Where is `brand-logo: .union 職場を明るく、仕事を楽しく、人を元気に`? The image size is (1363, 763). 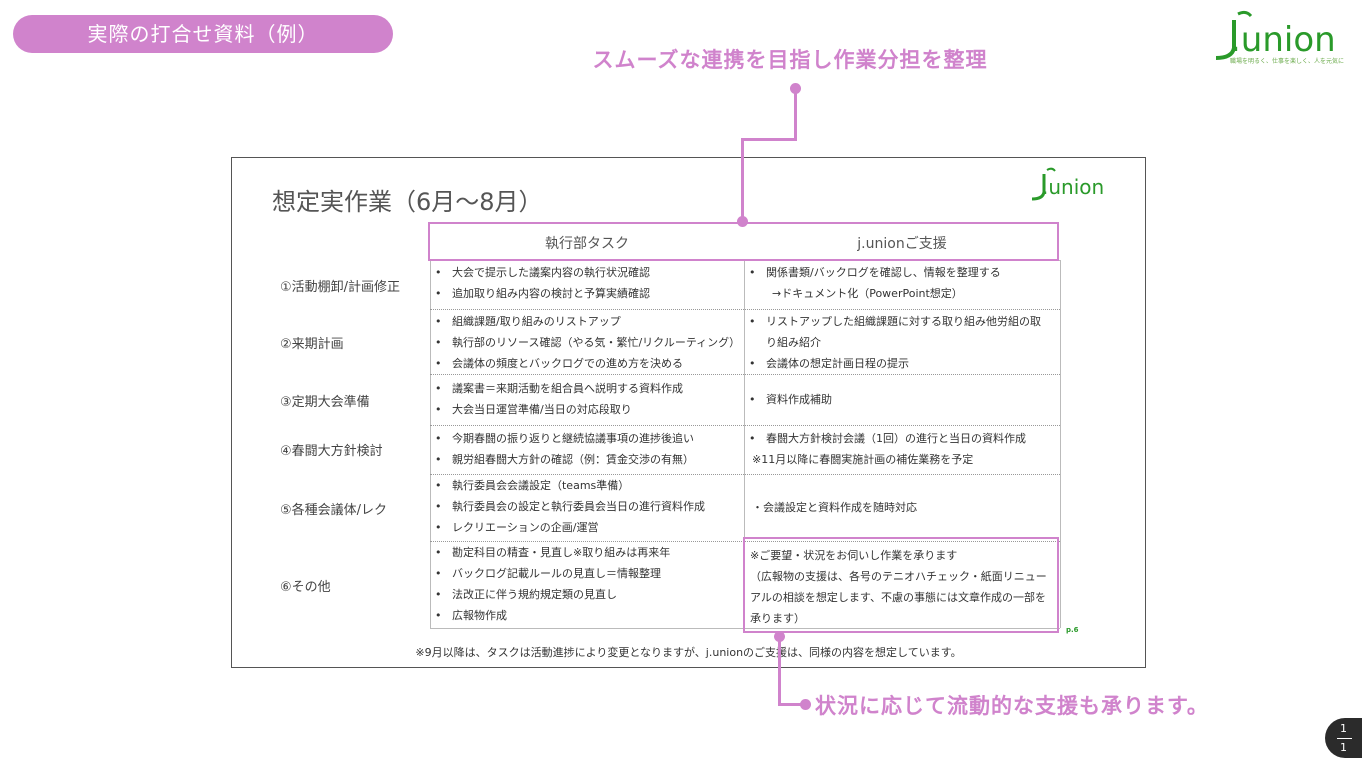 brand-logo: .union 職場を明るく、仕事を楽しく、人を元気に is located at coordinates (1284, 37).